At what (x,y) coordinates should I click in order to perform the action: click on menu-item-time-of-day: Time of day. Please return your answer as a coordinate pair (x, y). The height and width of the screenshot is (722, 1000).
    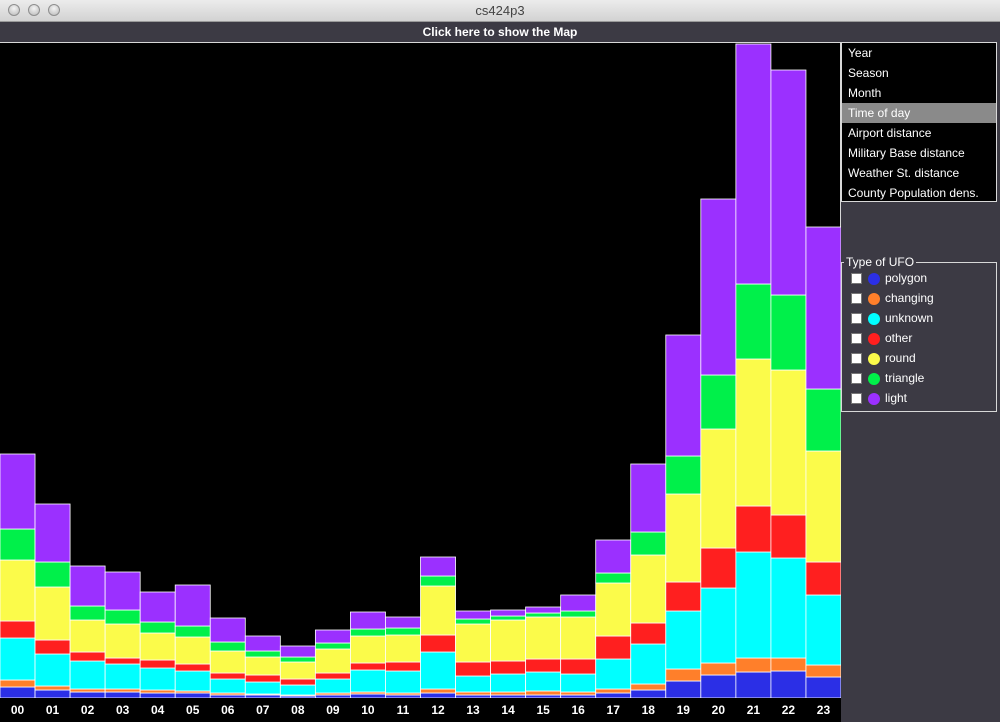
    Looking at the image, I should click on (919, 113).